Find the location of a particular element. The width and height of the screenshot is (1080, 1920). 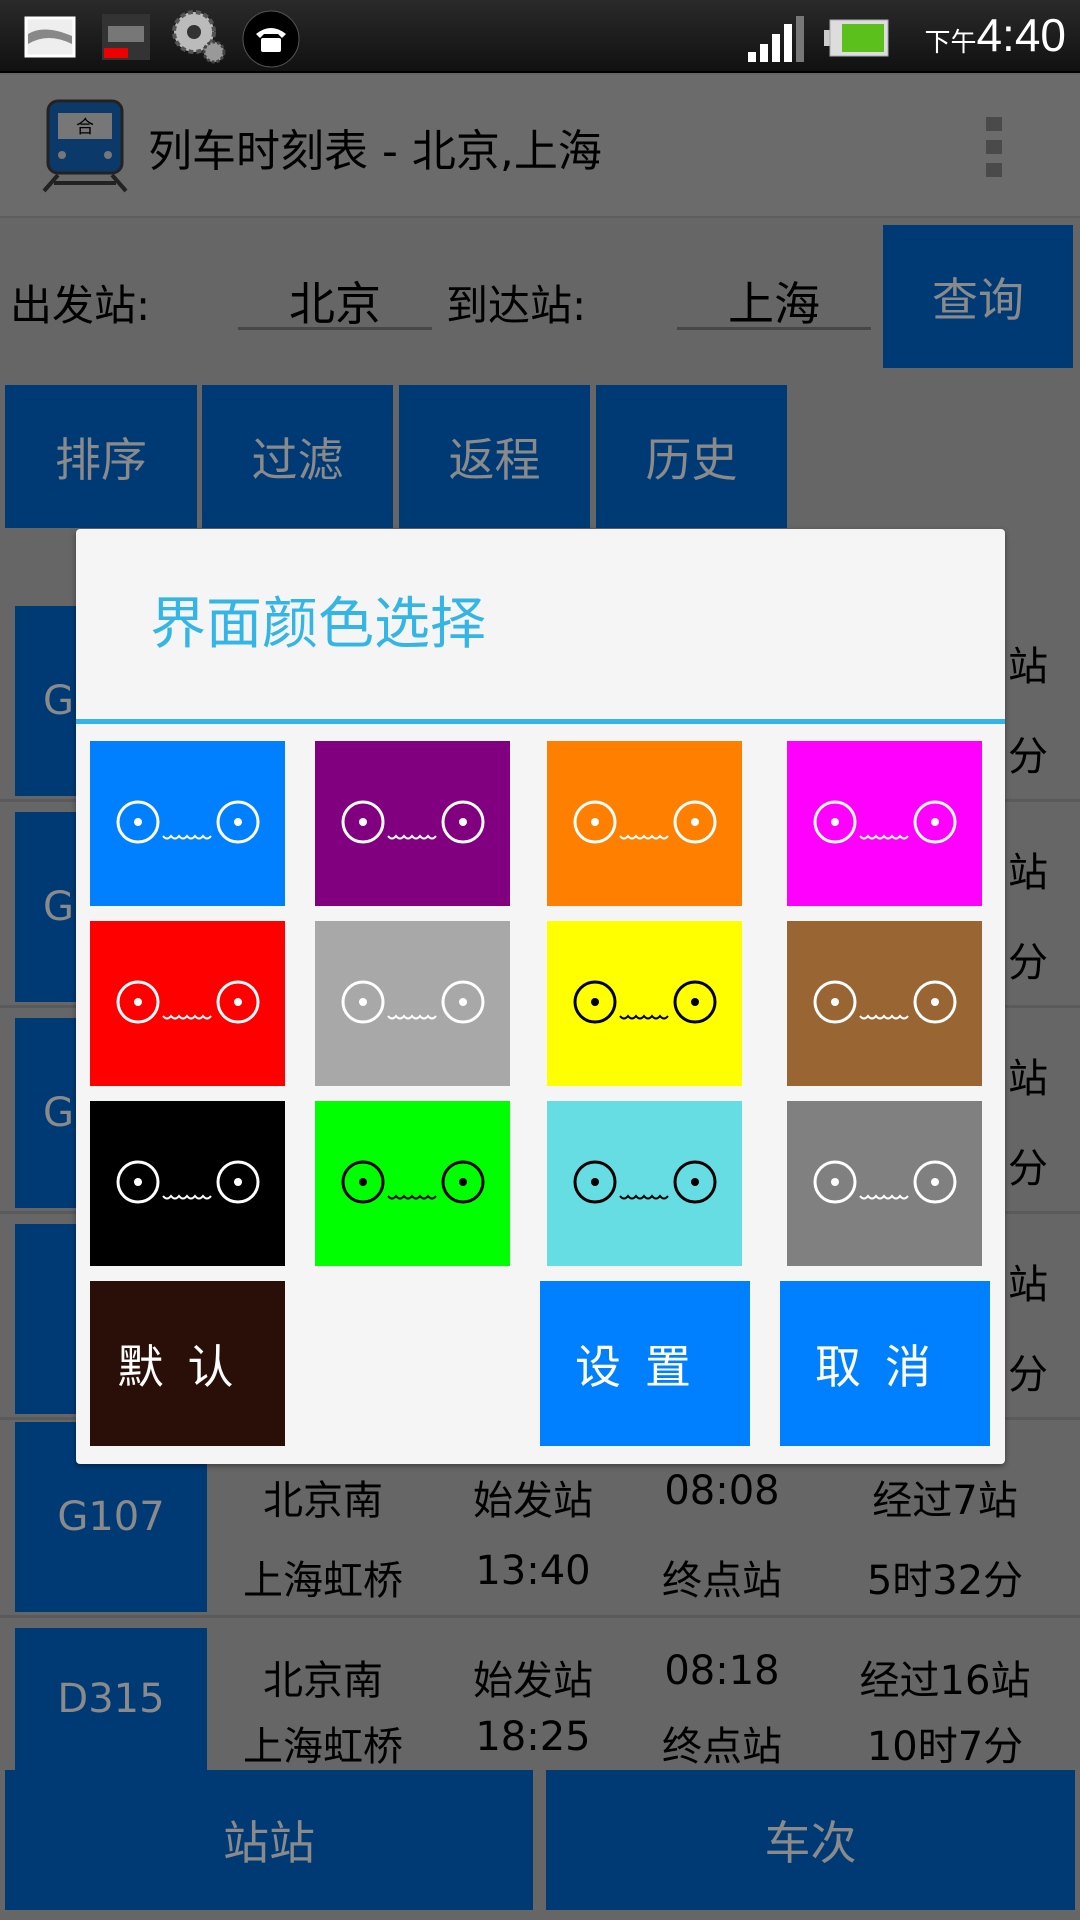

app-title: 列车时刻表 - 北京,上海 is located at coordinates (375, 151).